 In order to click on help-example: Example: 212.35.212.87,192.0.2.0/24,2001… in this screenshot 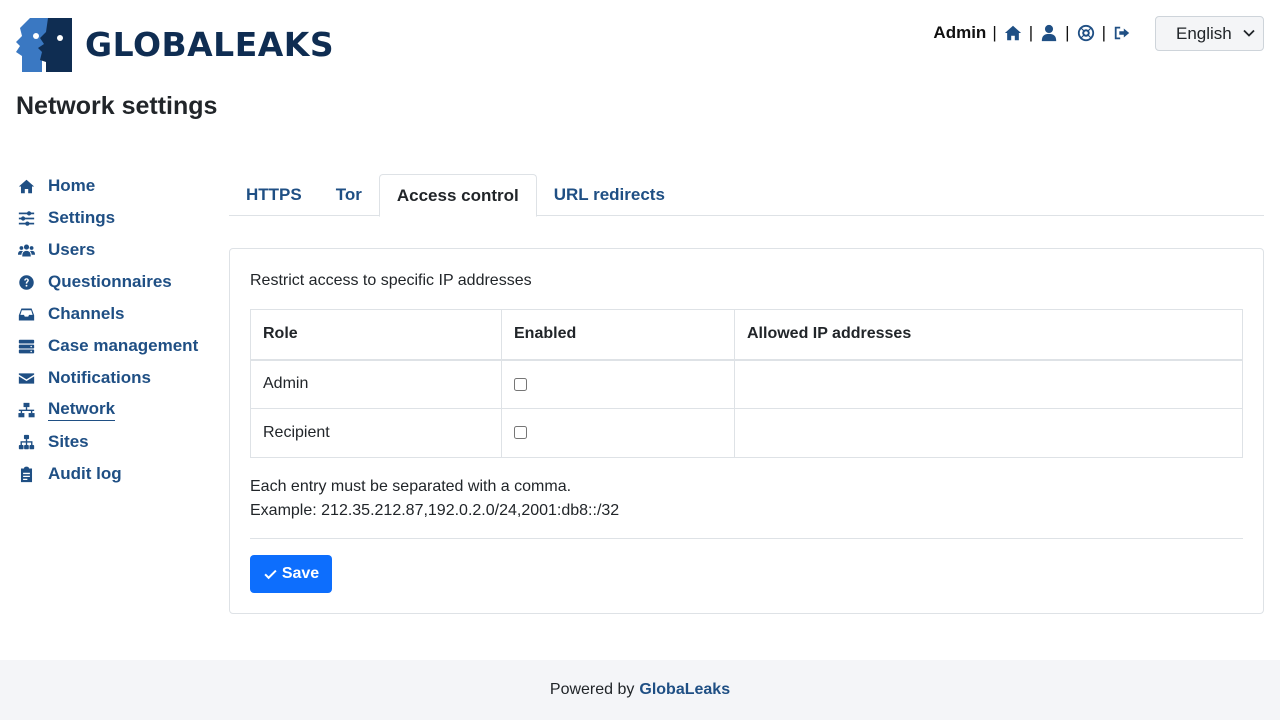, I will do `click(435, 510)`.